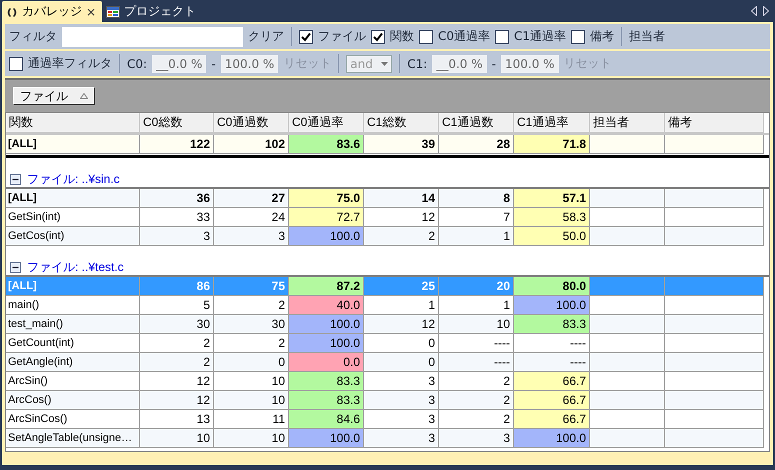  What do you see at coordinates (326, 305) in the screenshot?
I see `table-cell: 40.0` at bounding box center [326, 305].